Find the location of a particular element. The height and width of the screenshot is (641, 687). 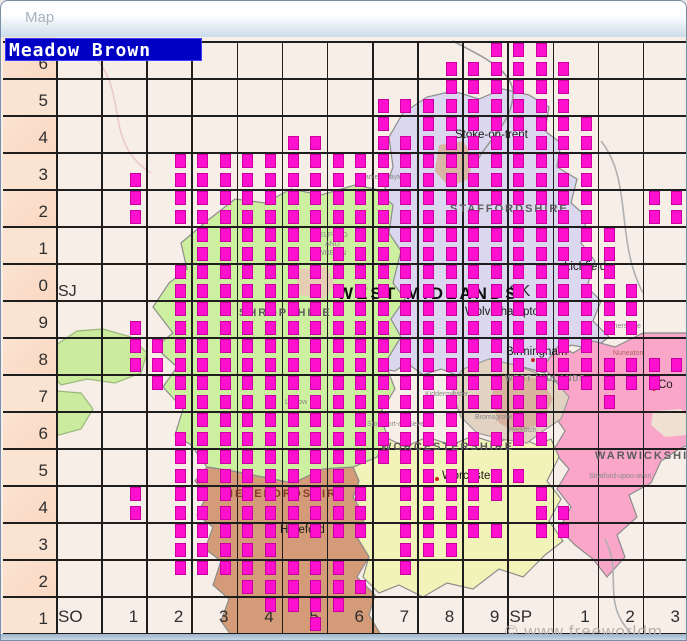

row-label: 3 is located at coordinates (43, 174).